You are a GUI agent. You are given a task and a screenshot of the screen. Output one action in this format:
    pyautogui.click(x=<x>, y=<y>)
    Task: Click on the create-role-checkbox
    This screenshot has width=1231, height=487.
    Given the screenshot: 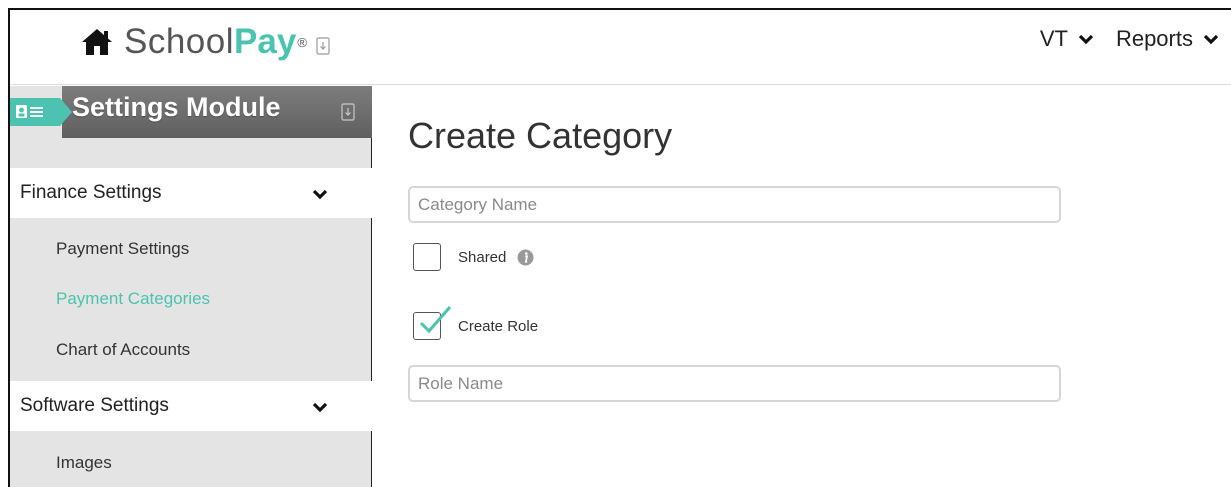 What is the action you would take?
    pyautogui.click(x=432, y=323)
    